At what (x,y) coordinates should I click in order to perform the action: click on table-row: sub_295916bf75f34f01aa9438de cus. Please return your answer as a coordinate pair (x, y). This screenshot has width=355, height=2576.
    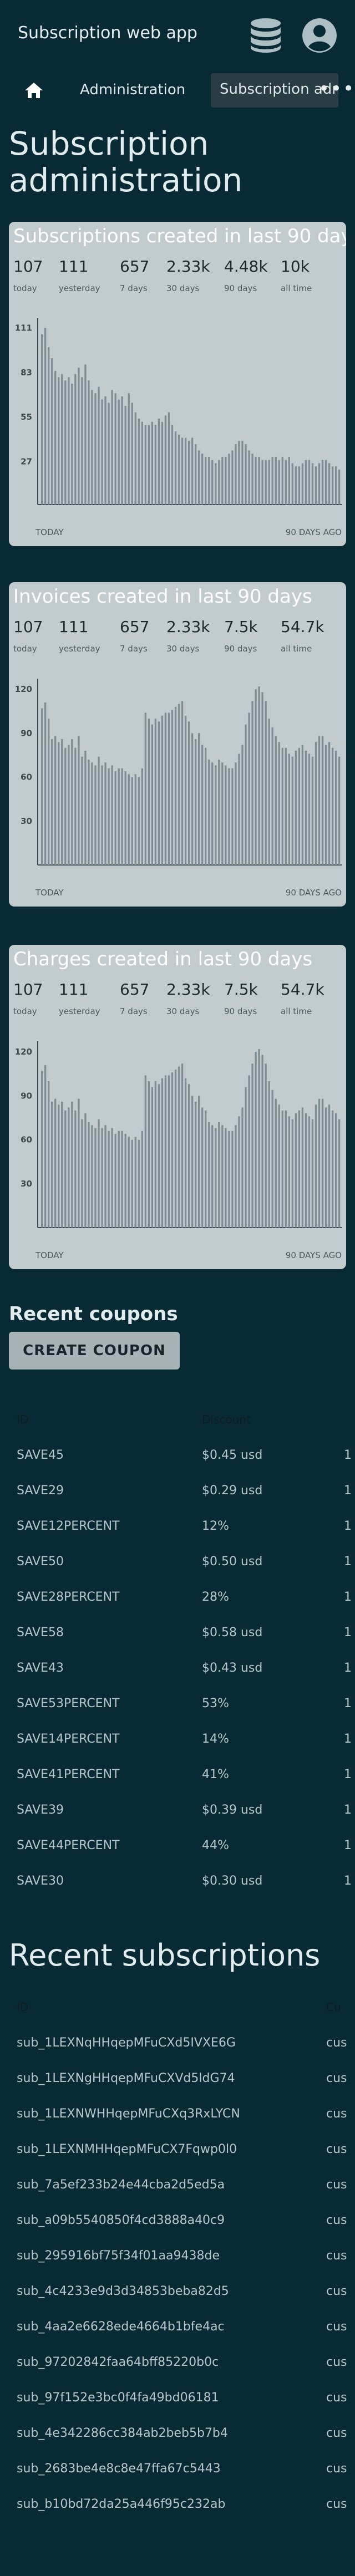
    Looking at the image, I should click on (182, 2256).